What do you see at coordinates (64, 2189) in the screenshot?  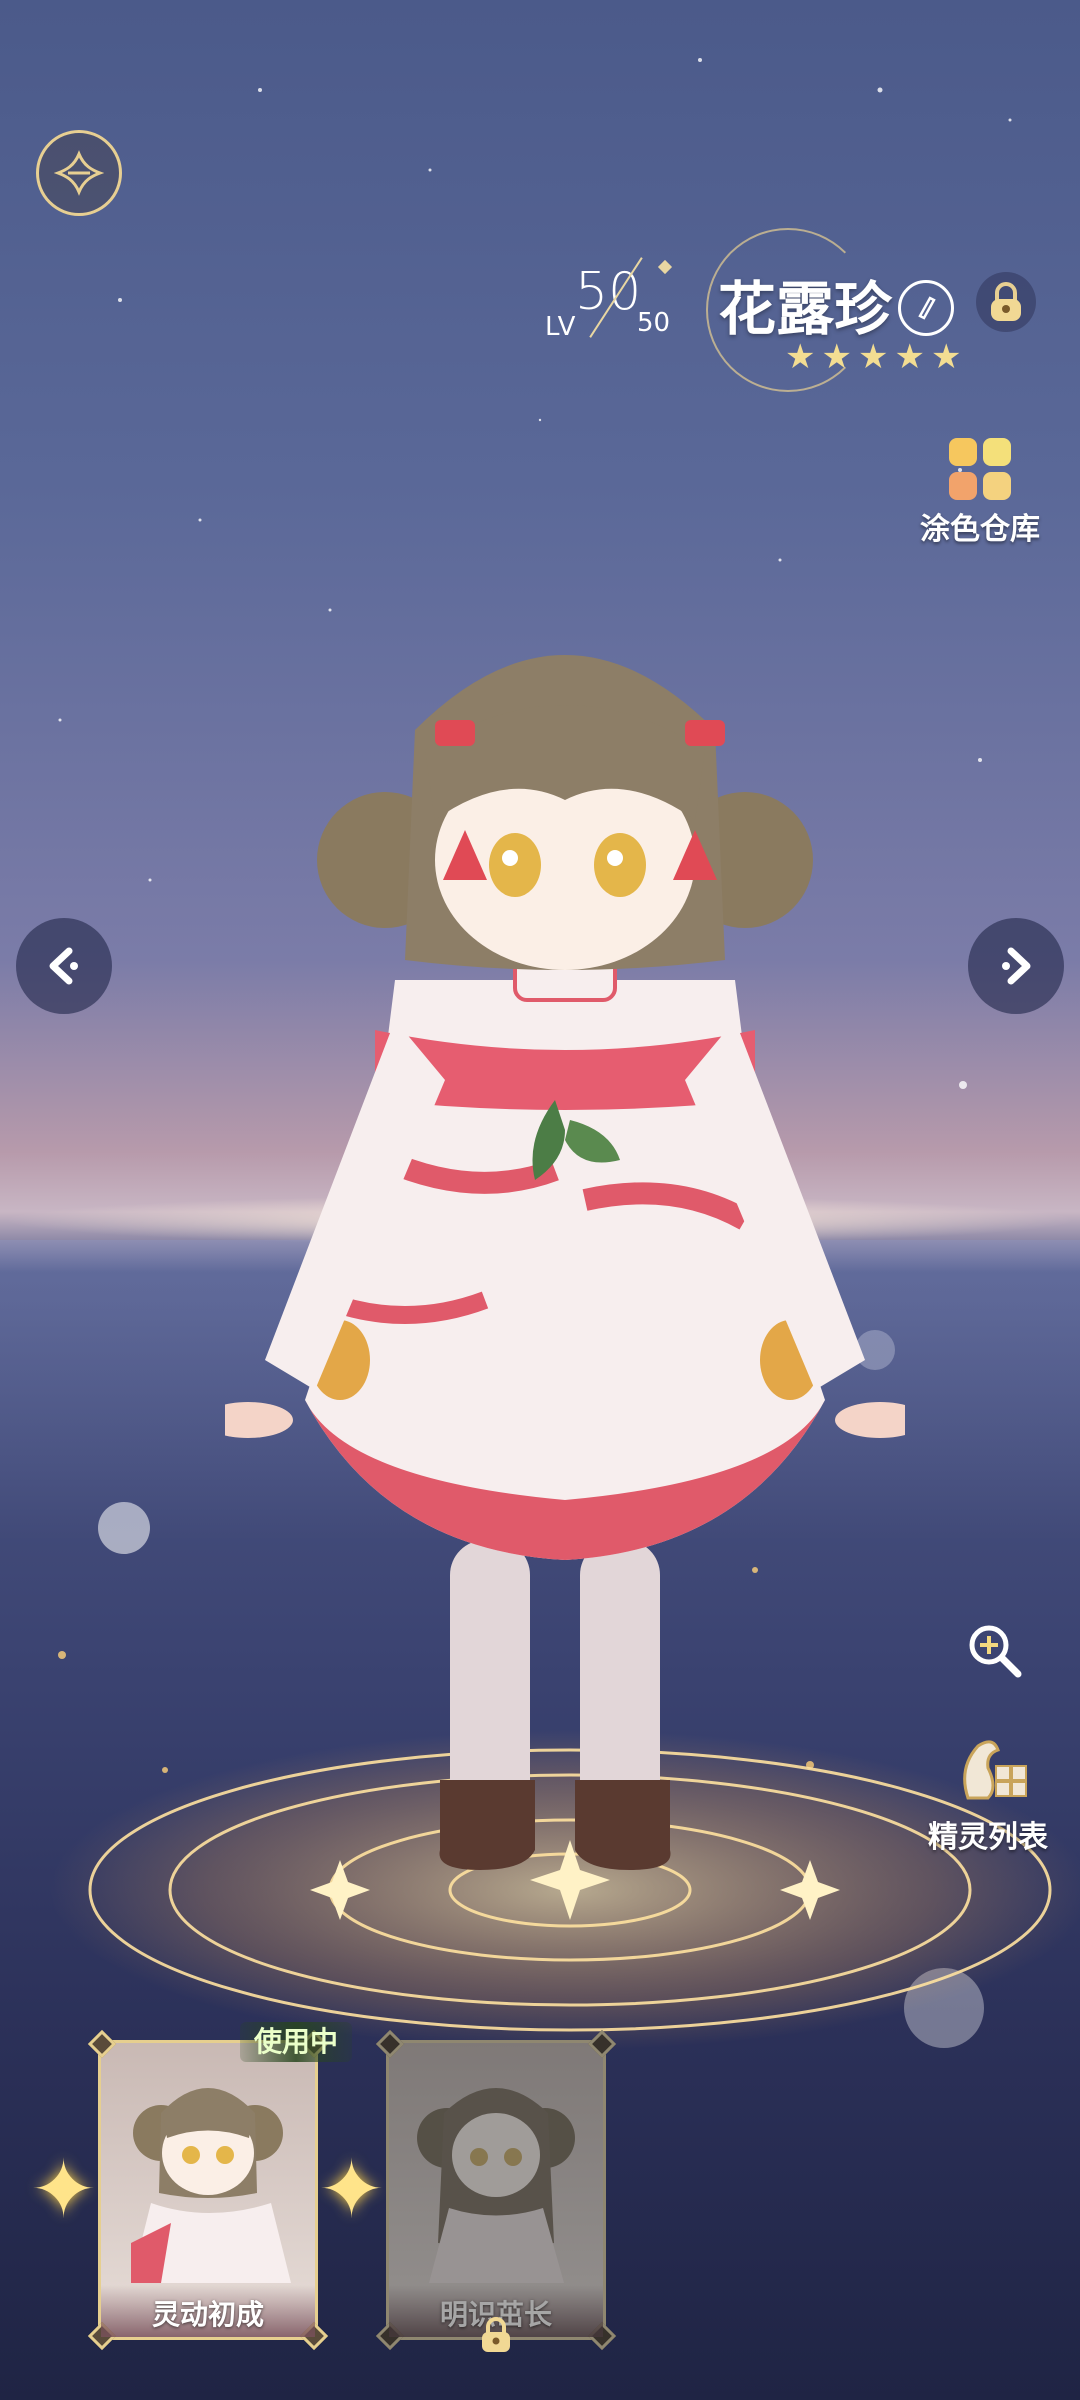 I see `selection-sparkle-left: ✦` at bounding box center [64, 2189].